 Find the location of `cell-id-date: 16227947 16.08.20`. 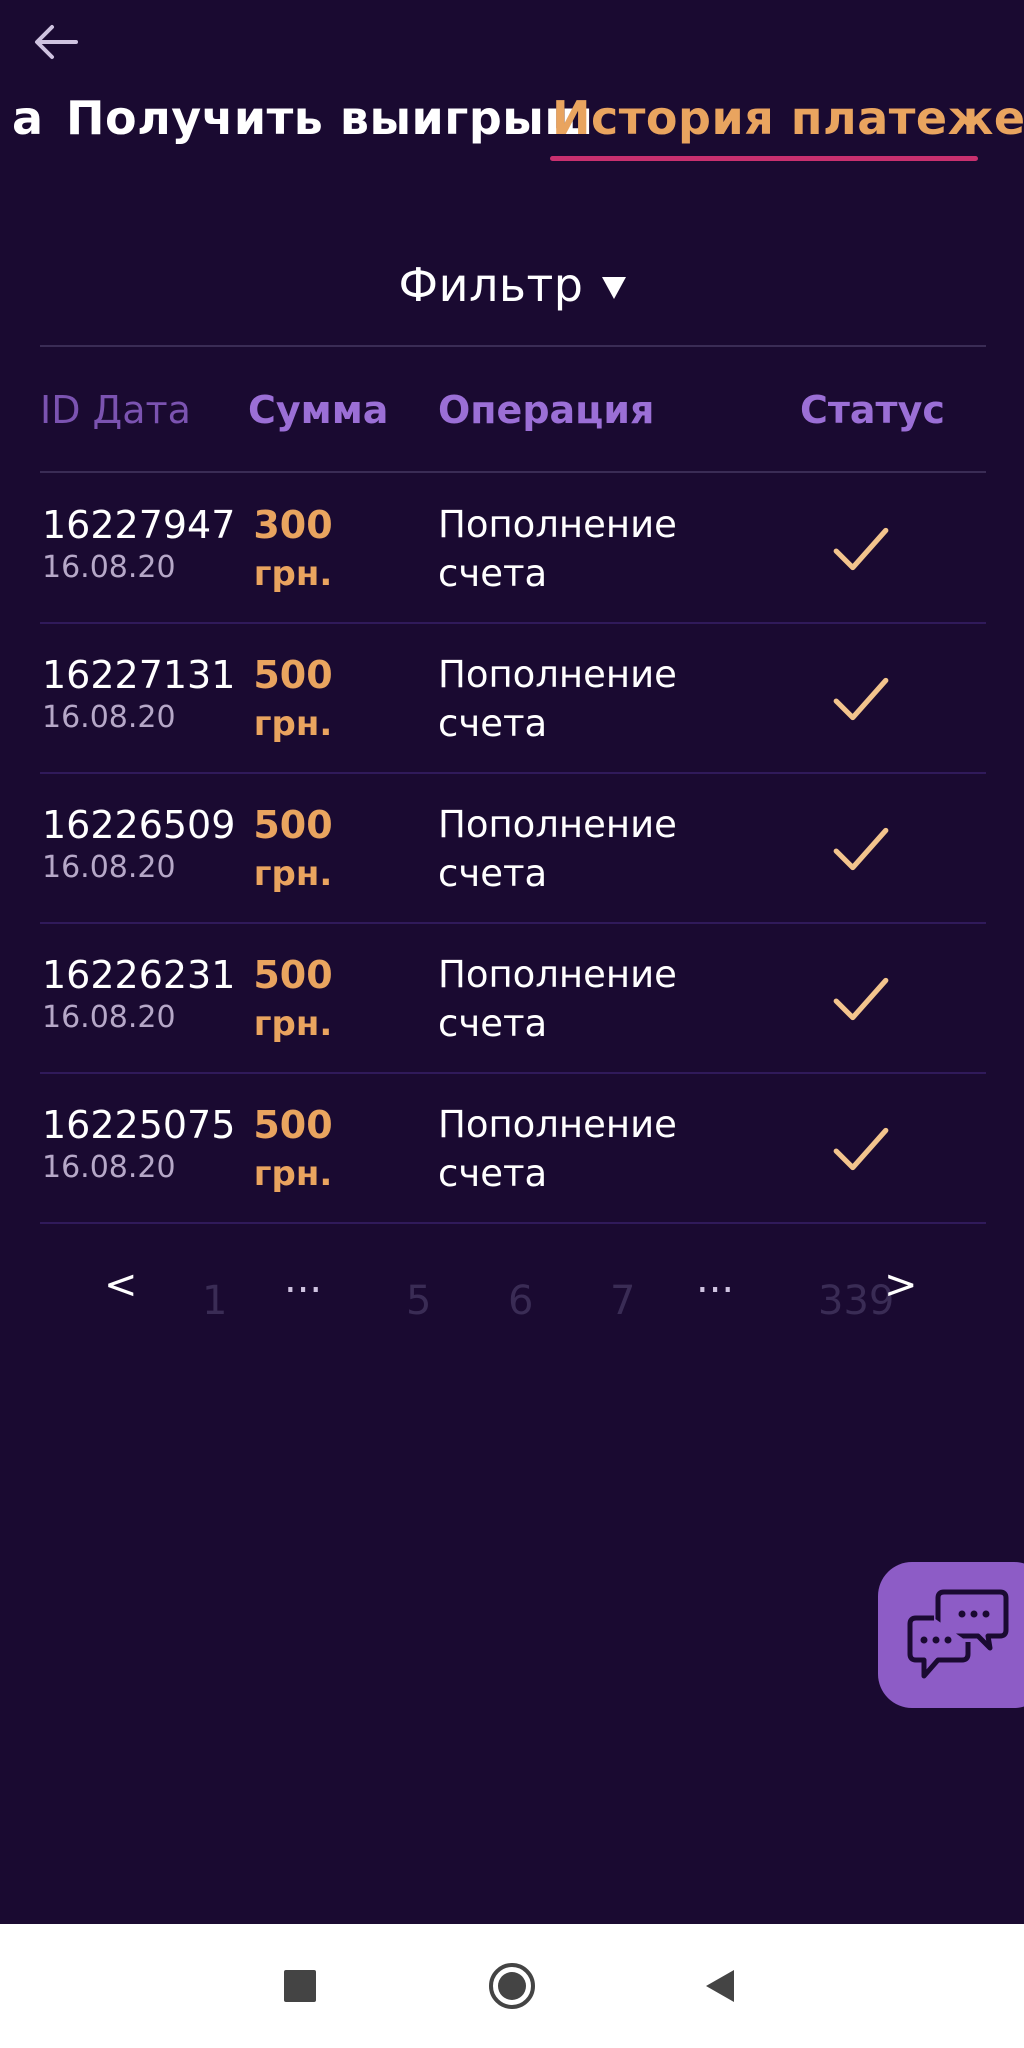

cell-id-date: 16227947 16.08.20 is located at coordinates (138, 543).